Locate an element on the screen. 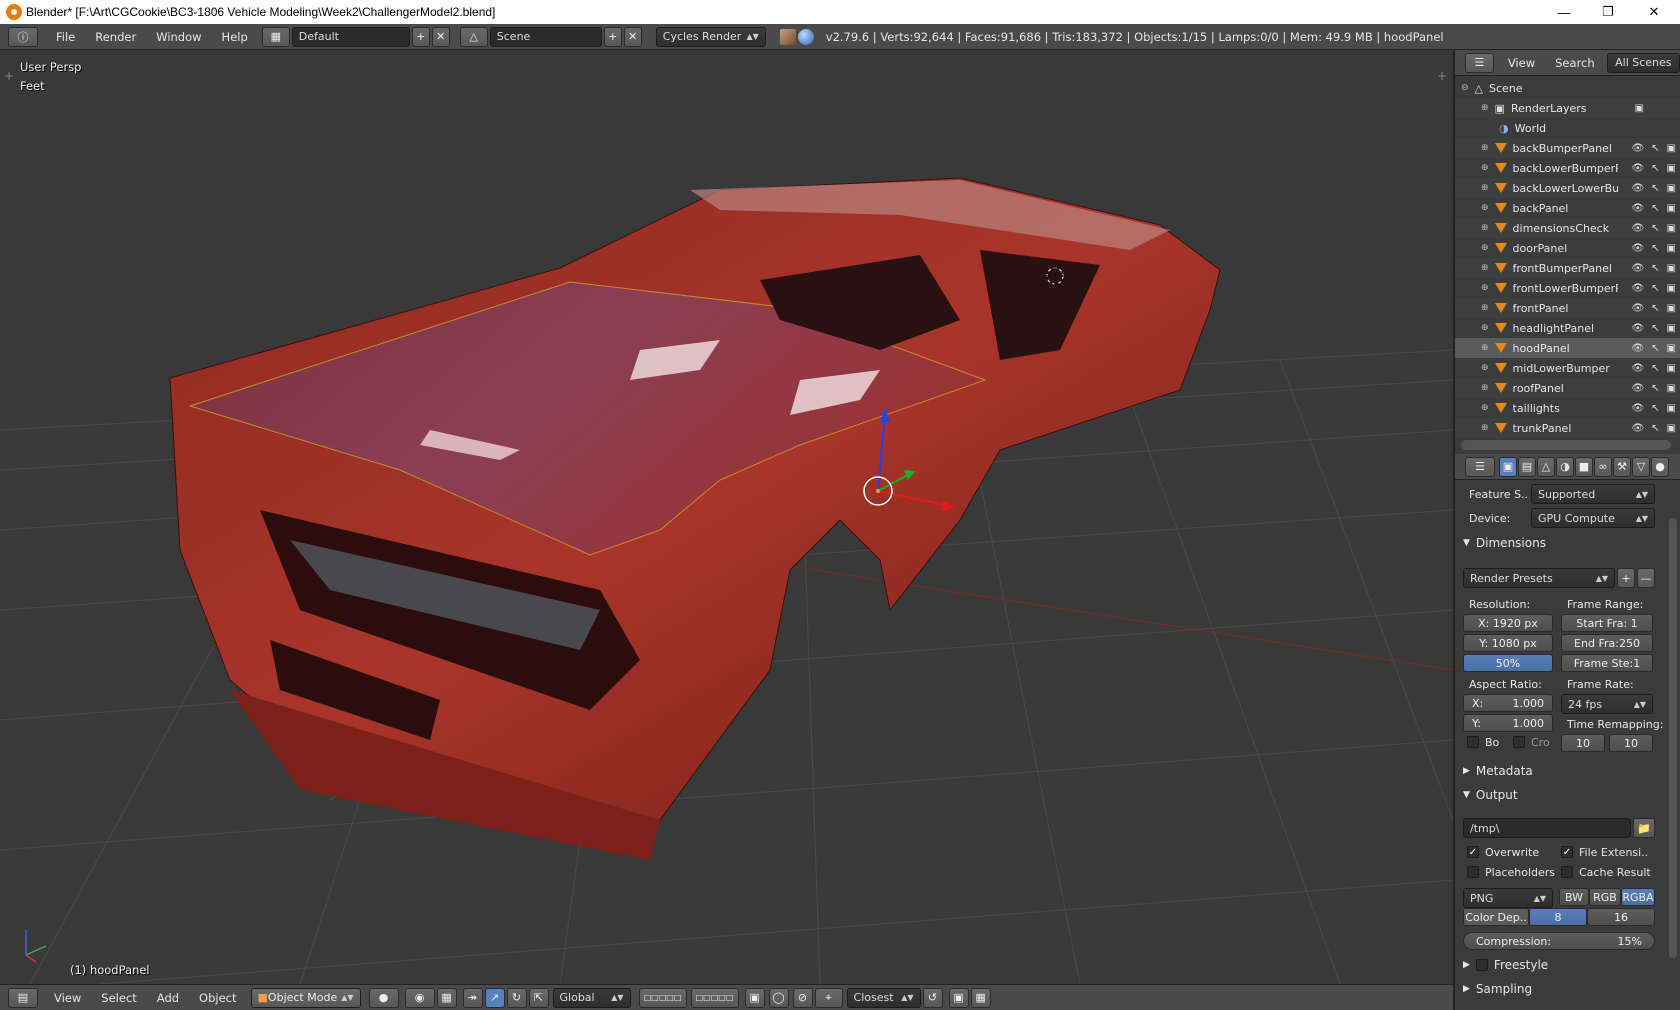  layer-buttons-group-1: □□□□□ is located at coordinates (662, 997).